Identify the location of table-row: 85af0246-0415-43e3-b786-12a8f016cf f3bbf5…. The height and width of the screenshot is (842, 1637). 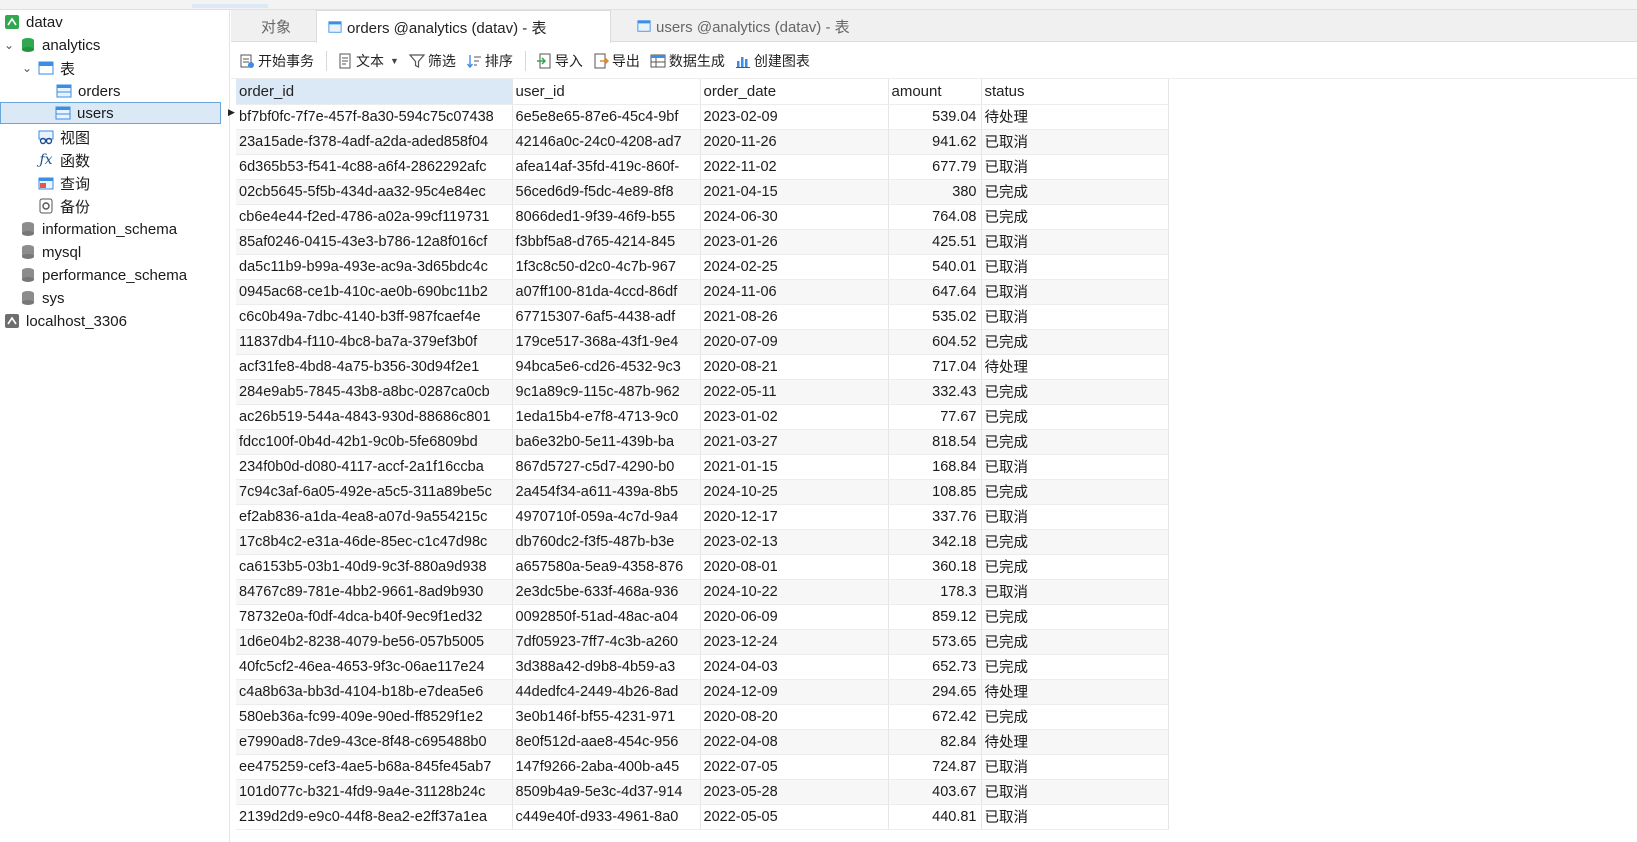
(702, 242).